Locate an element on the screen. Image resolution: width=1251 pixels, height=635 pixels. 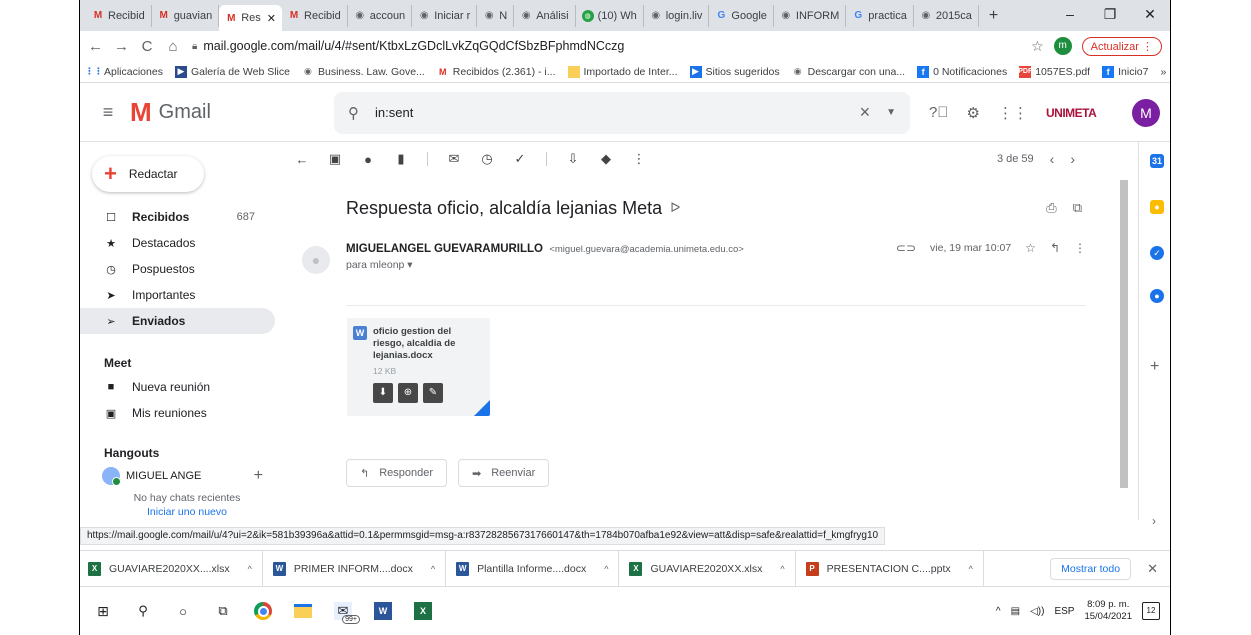
restore-button: ❐ is located at coordinates (1110, 15).